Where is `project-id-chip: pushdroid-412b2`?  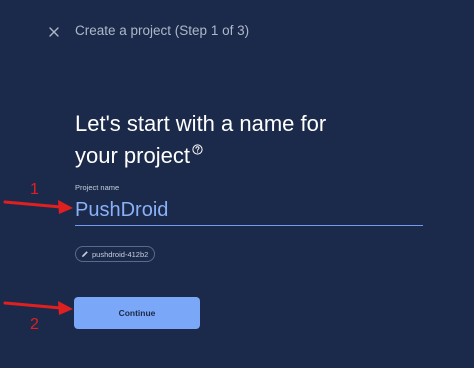
project-id-chip: pushdroid-412b2 is located at coordinates (115, 254).